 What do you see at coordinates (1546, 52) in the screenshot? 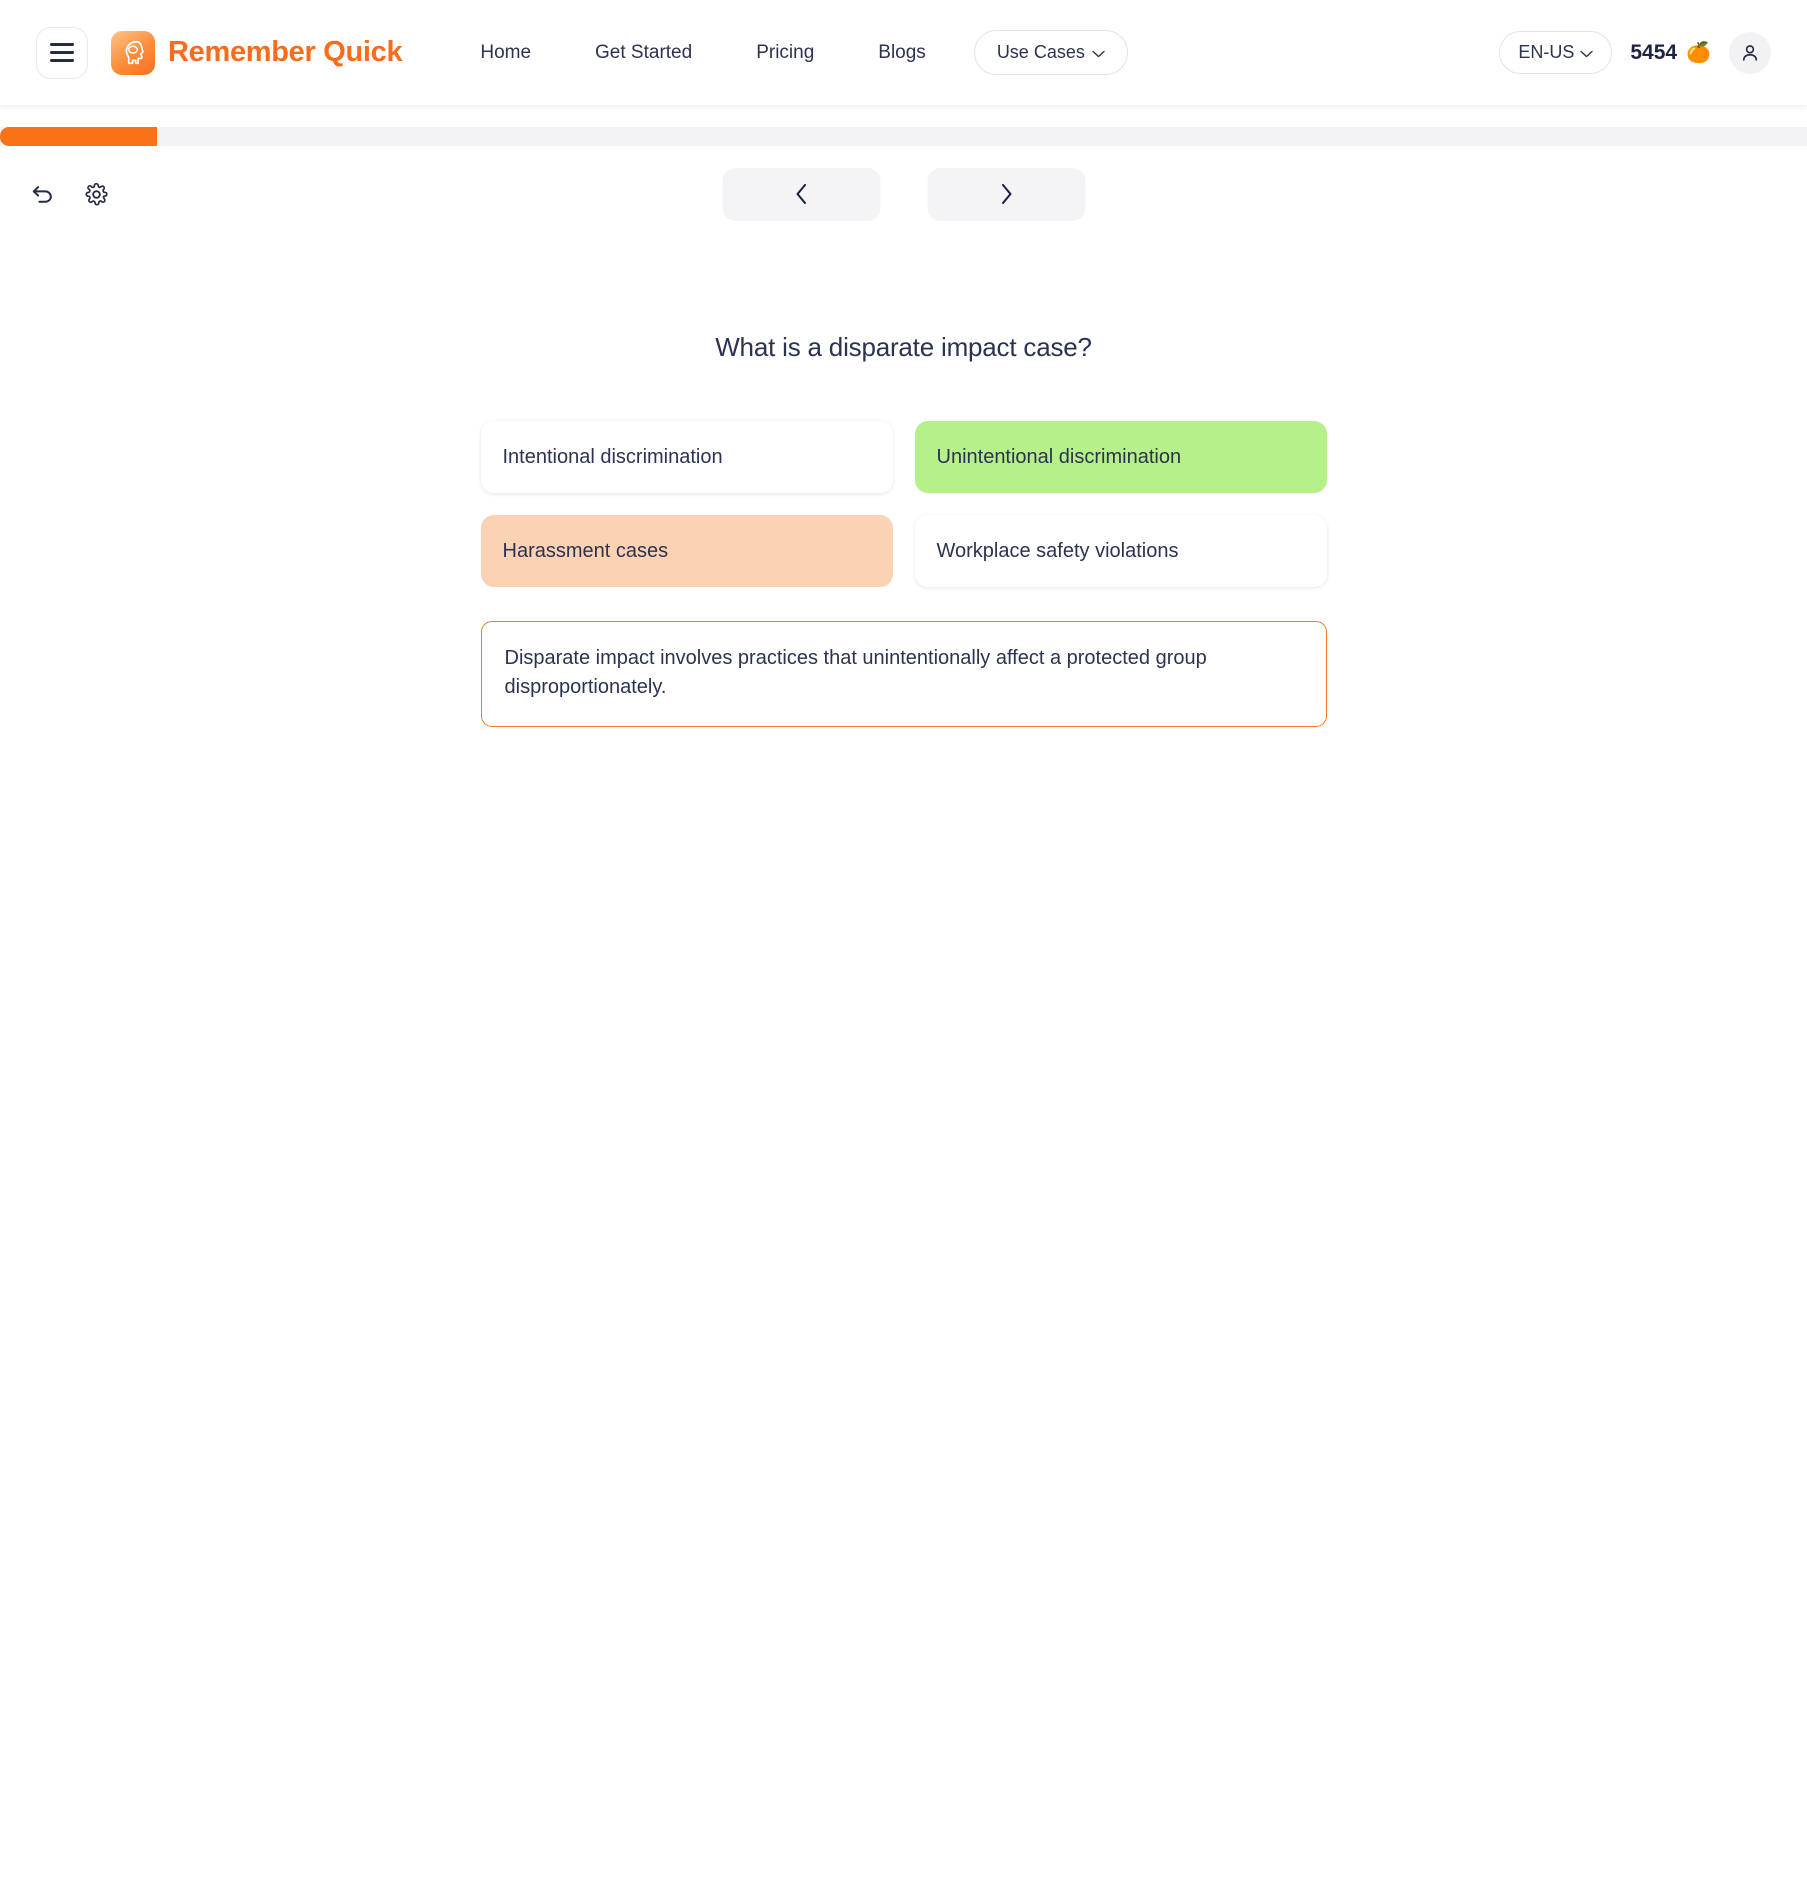
I see `language-label: EN-US` at bounding box center [1546, 52].